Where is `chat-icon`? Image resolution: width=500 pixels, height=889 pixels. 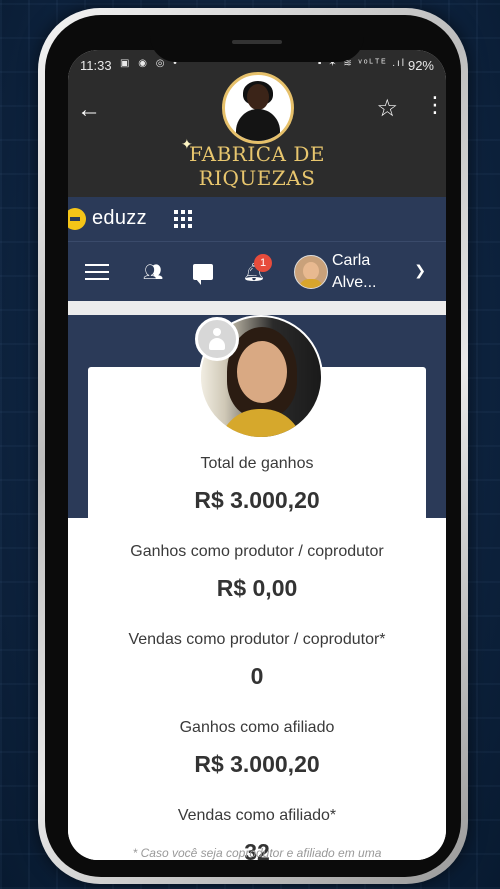
chat-icon is located at coordinates (203, 272).